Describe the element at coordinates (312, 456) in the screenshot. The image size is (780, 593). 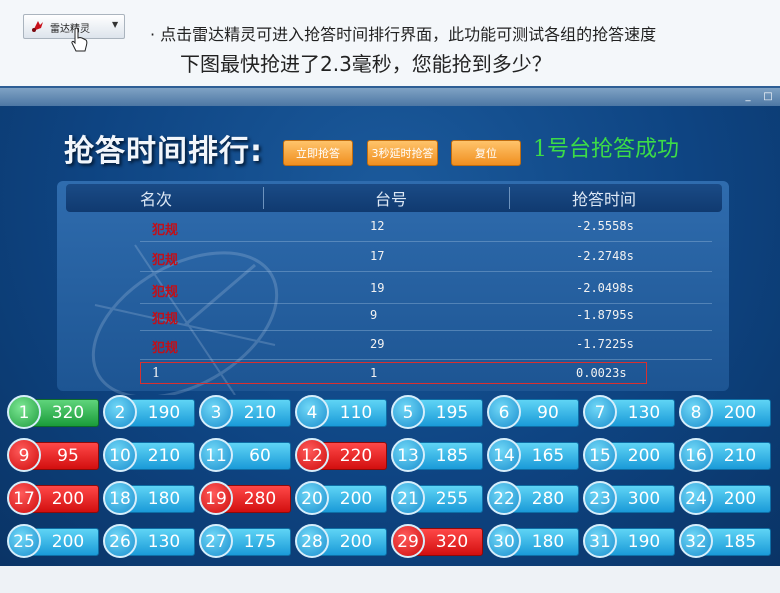
I see `desk-number: 12` at that location.